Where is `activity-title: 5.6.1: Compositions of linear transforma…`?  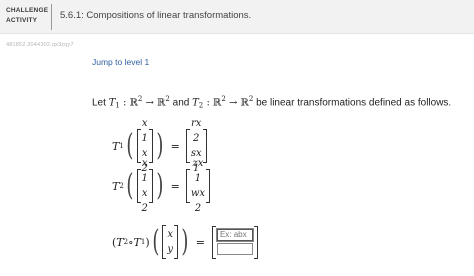
activity-title: 5.6.1: Compositions of linear transforma… is located at coordinates (156, 15).